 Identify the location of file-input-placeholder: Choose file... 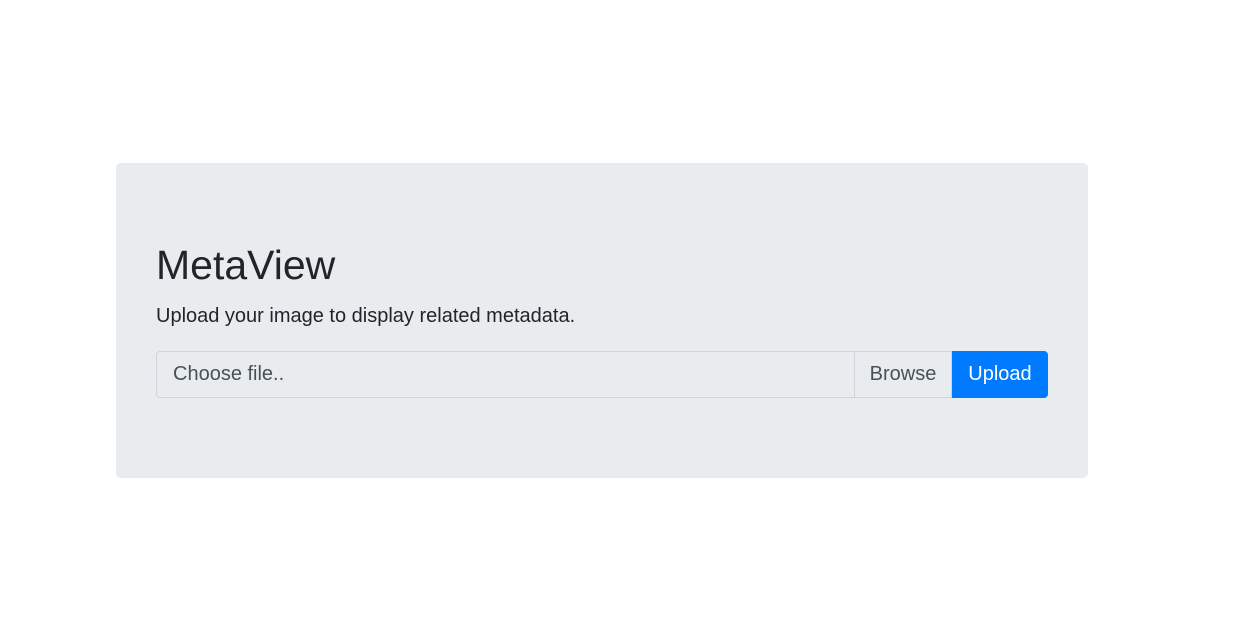
(229, 374).